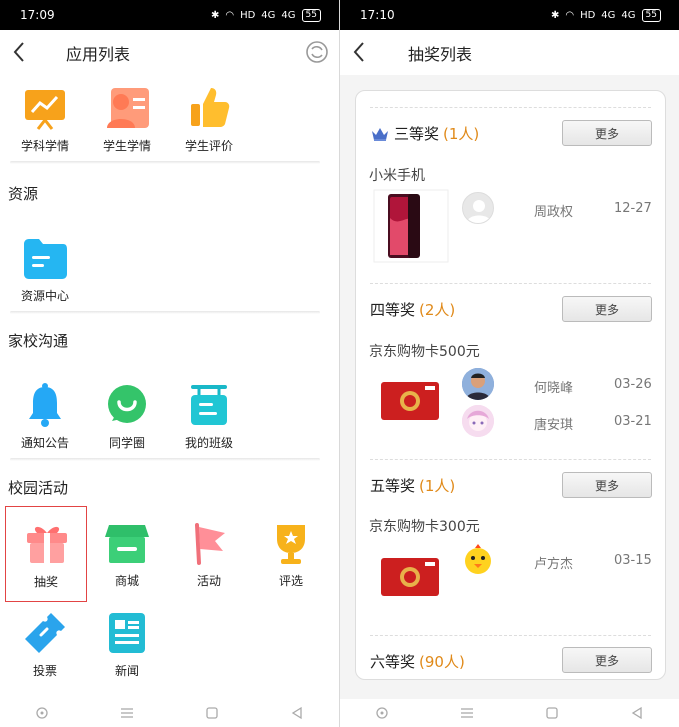 This screenshot has width=679, height=727. Describe the element at coordinates (633, 208) in the screenshot. I see `winner-date: 12-27` at that location.